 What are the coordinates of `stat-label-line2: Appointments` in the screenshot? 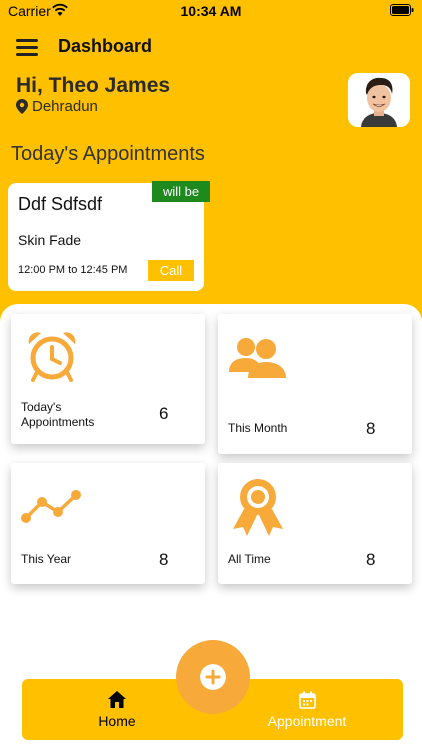 It's located at (58, 422).